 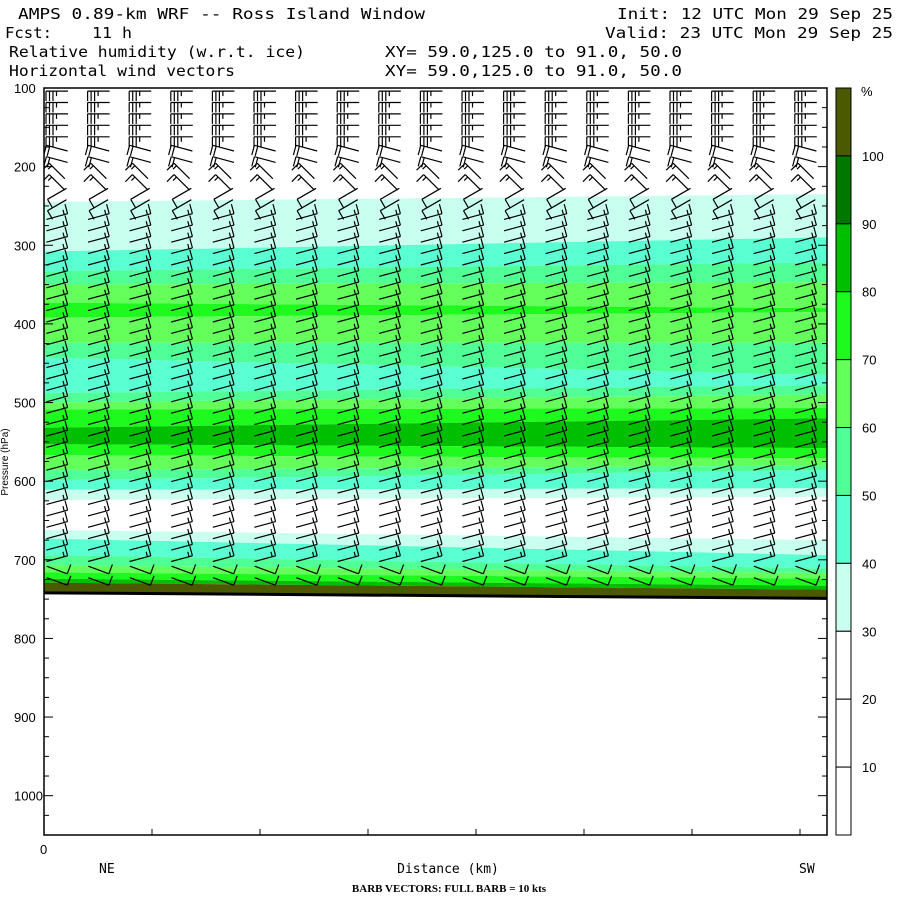 I want to click on field-rh-label: Relative humidity (w.r.t. ice), so click(x=157, y=52).